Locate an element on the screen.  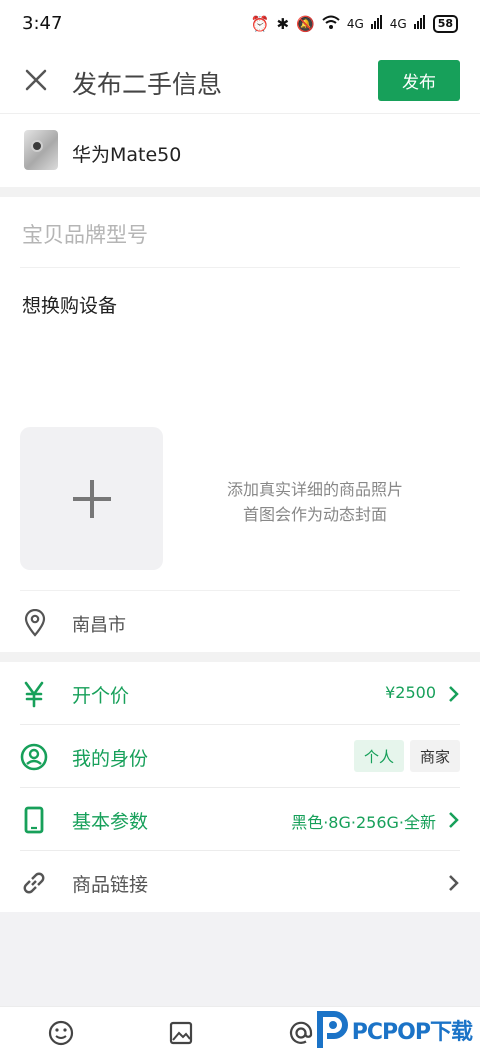
photo-hint-line2: 首图会作为动态封面 is located at coordinates (314, 514).